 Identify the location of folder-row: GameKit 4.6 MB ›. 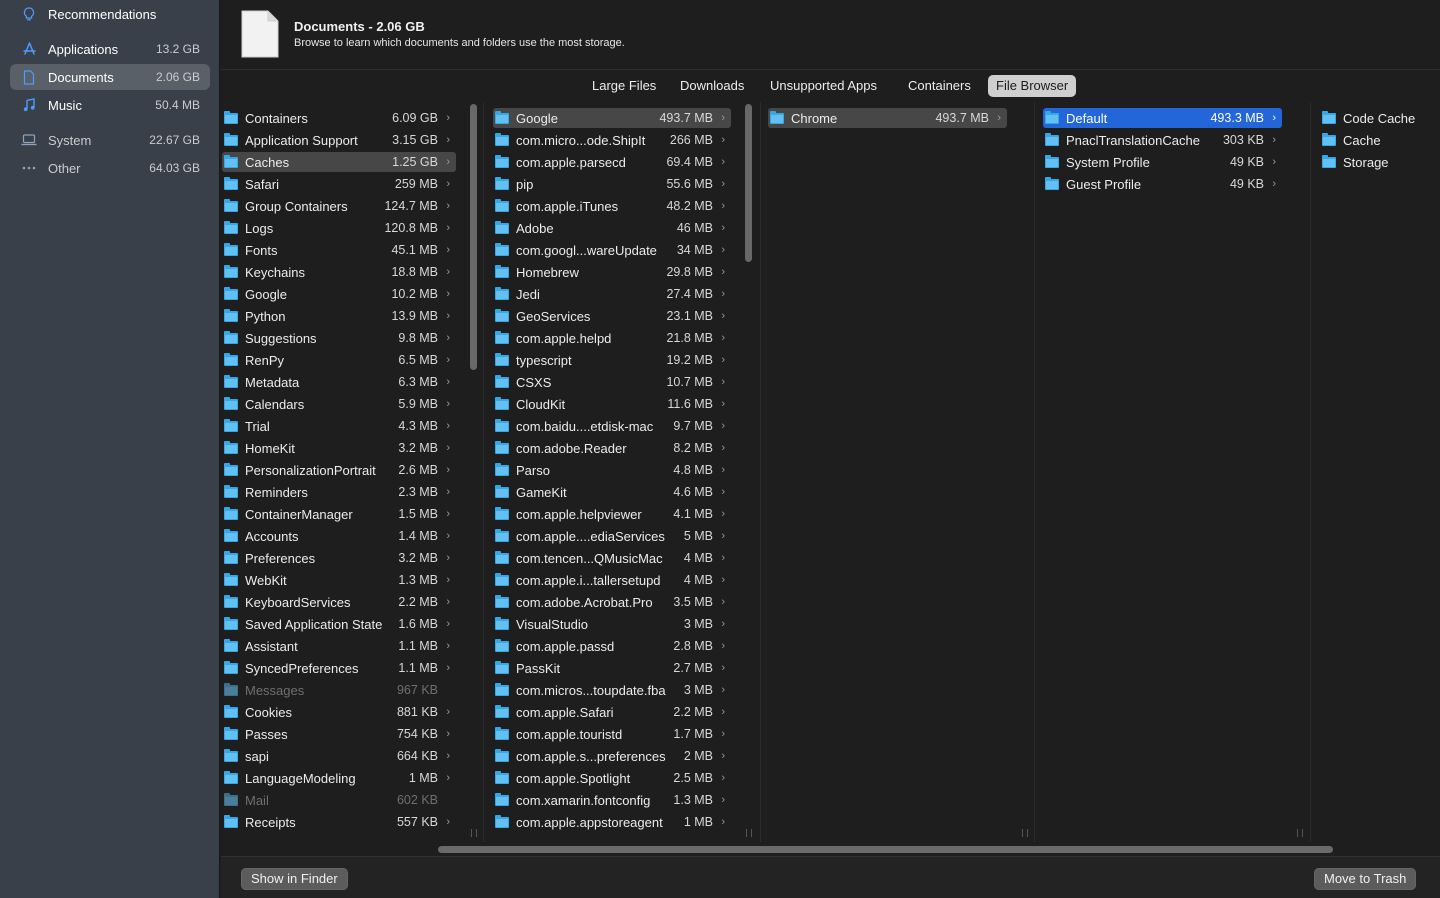
(612, 492).